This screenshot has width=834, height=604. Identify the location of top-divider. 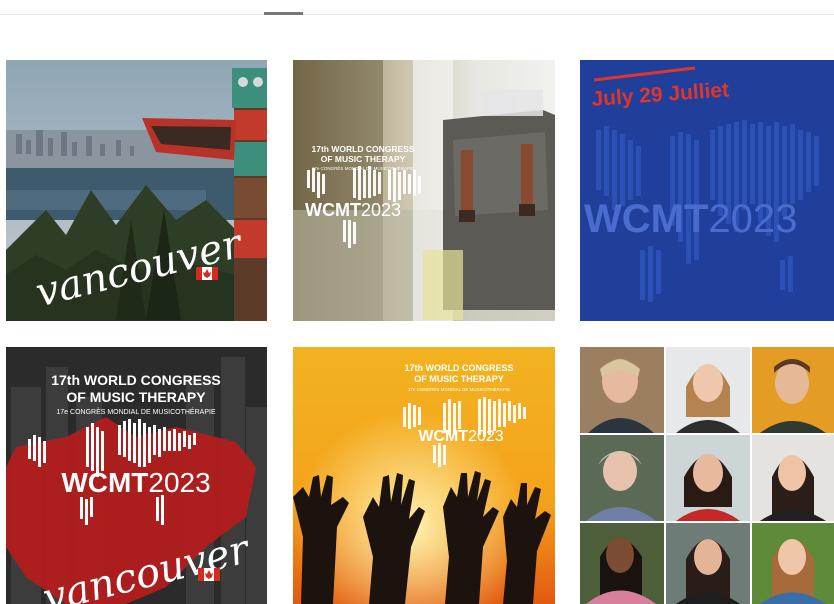
(417, 7).